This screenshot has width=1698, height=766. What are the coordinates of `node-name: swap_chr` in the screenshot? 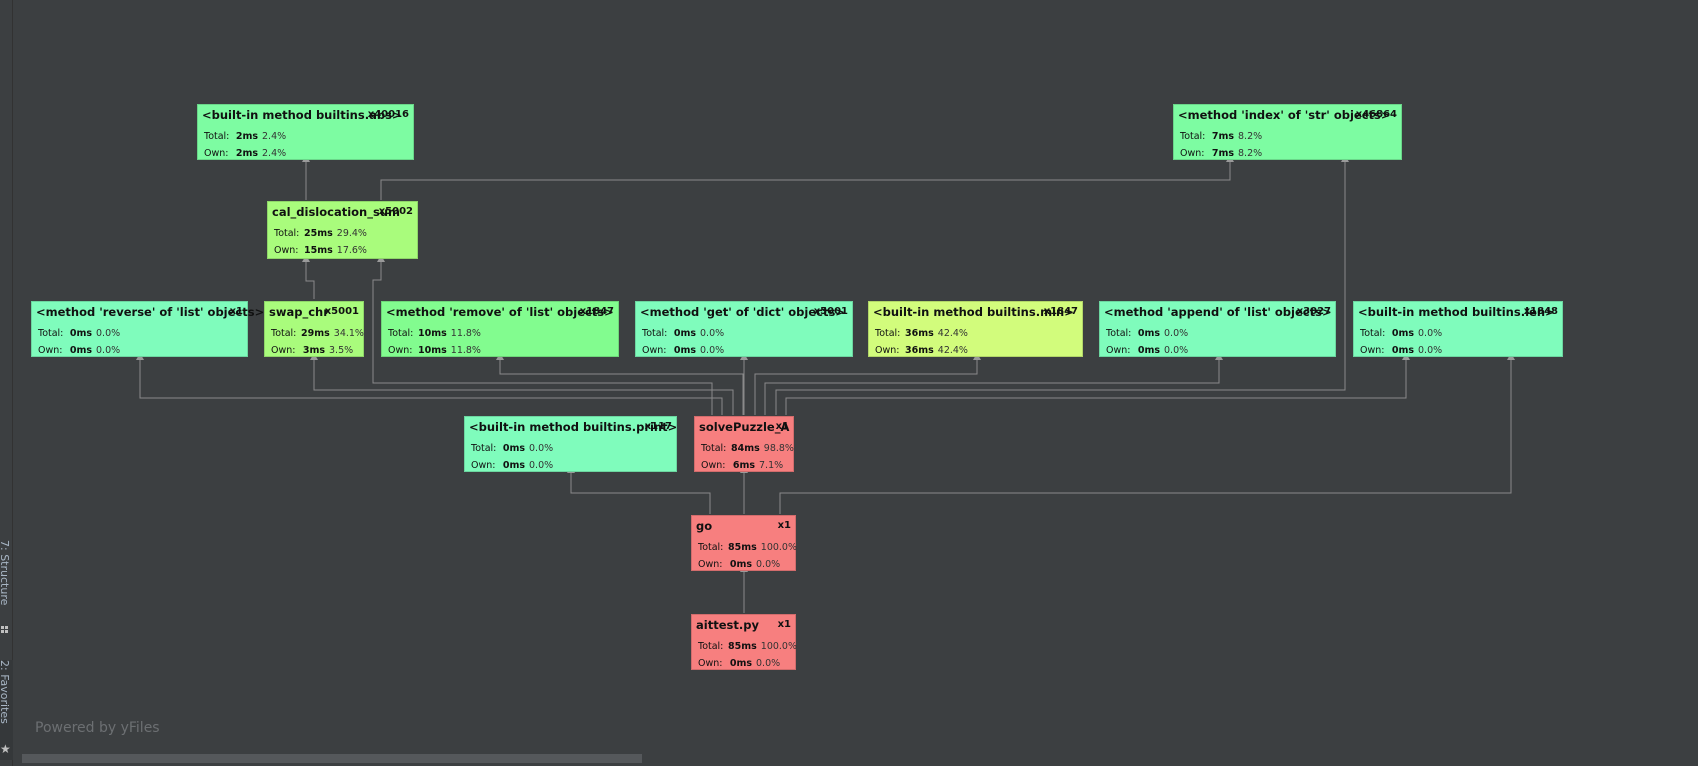 It's located at (299, 312).